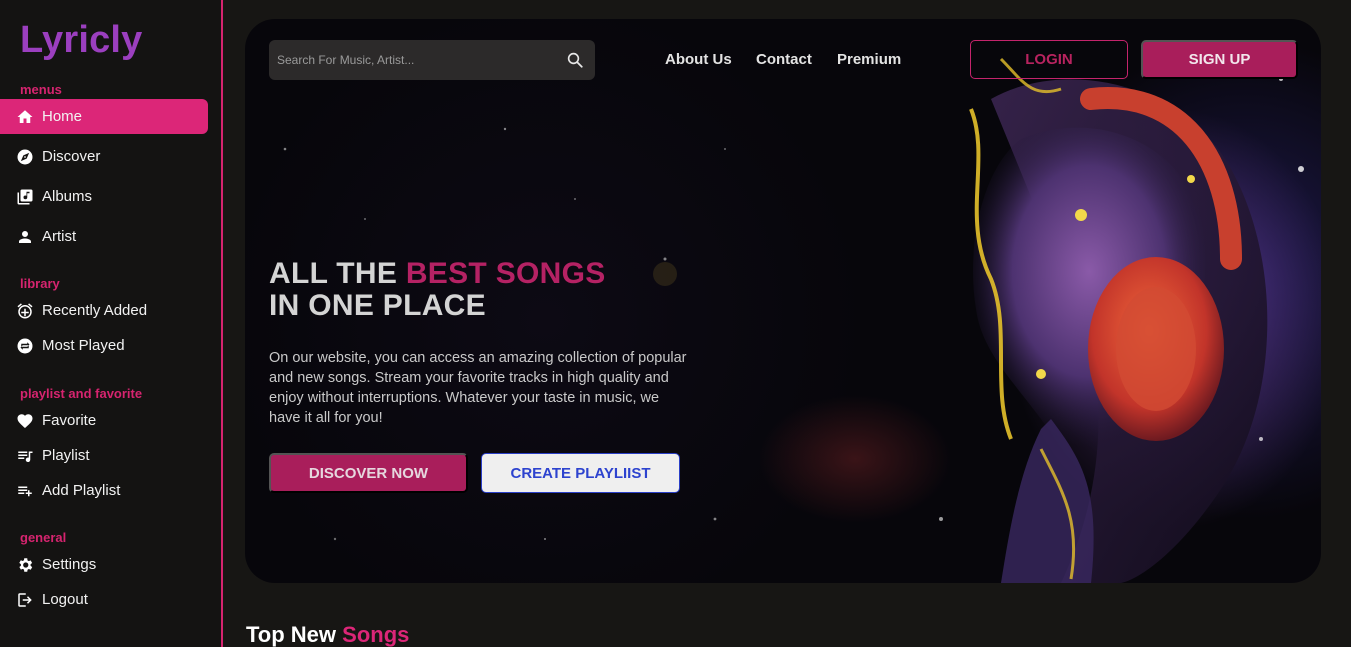 This screenshot has width=1351, height=647. I want to click on sidebar-item-label: Albums, so click(67, 196).